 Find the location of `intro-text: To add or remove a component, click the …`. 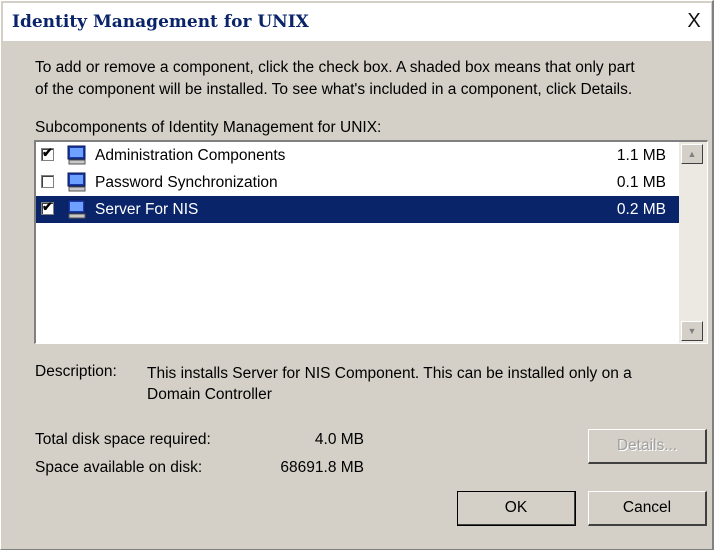

intro-text: To add or remove a component, click the … is located at coordinates (335, 79).